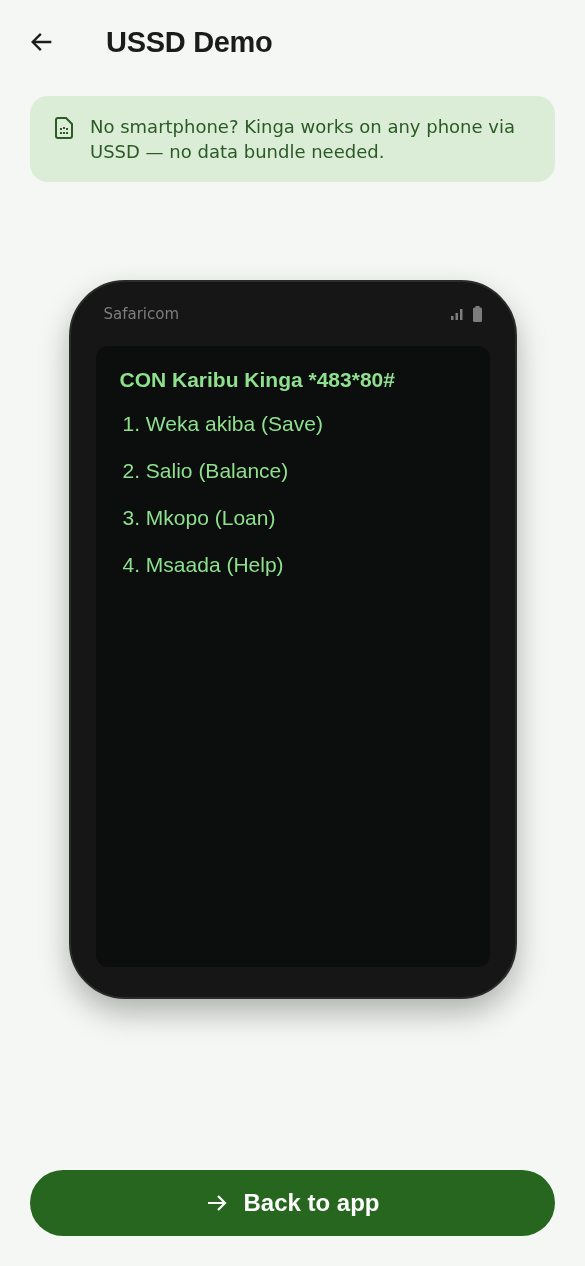 The width and height of the screenshot is (585, 1266). What do you see at coordinates (257, 379) in the screenshot?
I see `ussd-heading: CON Karibu Kinga *483*80#` at bounding box center [257, 379].